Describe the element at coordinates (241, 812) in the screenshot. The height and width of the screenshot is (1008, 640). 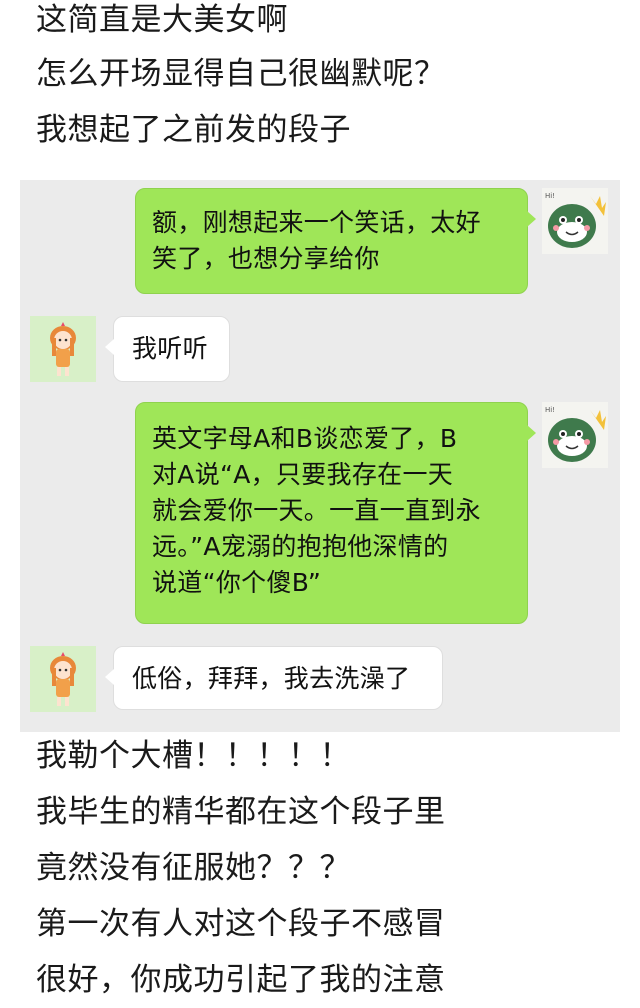
I see `caption-line: 我毕生的精华都在这个段子里` at that location.